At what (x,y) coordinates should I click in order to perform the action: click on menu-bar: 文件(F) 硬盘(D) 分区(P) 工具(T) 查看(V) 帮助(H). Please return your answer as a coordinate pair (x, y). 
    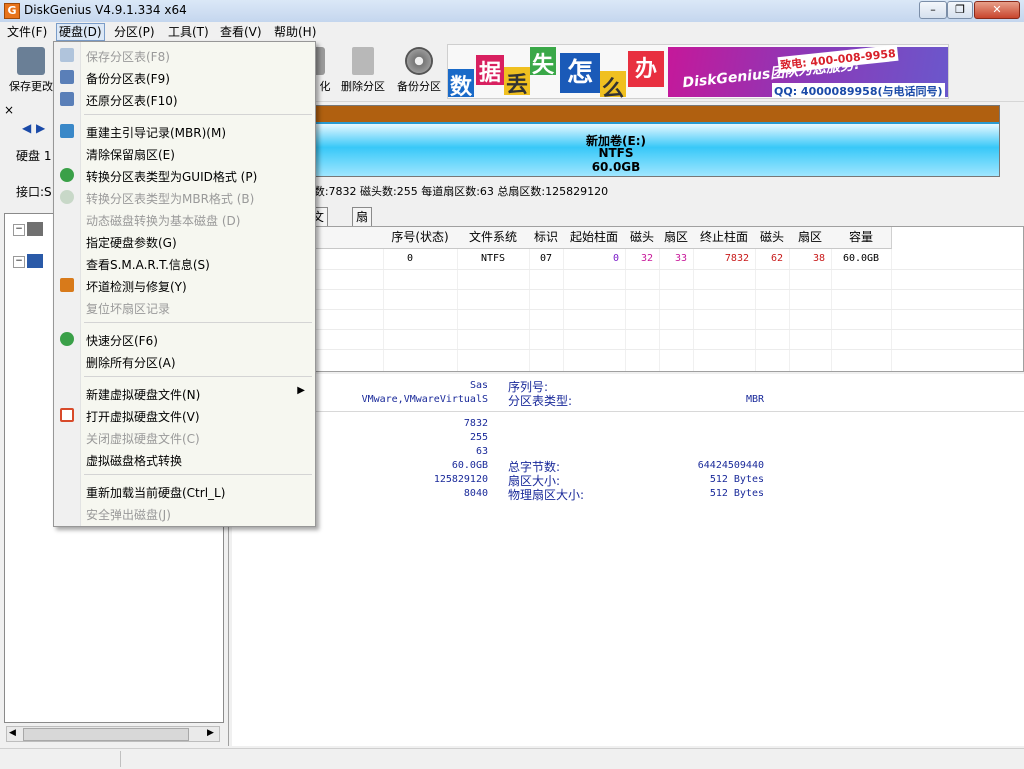
    Looking at the image, I should click on (512, 31).